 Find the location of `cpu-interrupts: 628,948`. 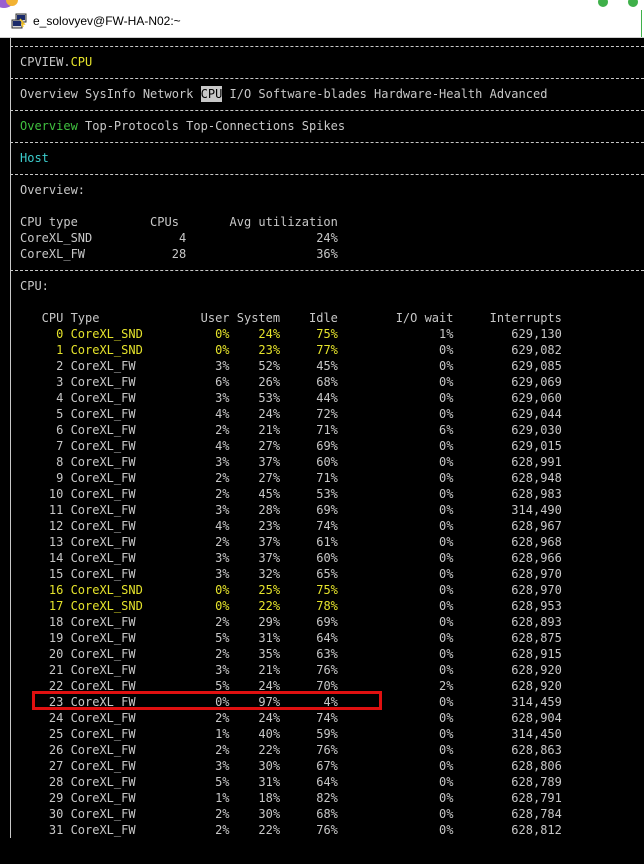

cpu-interrupts: 628,948 is located at coordinates (525, 478).